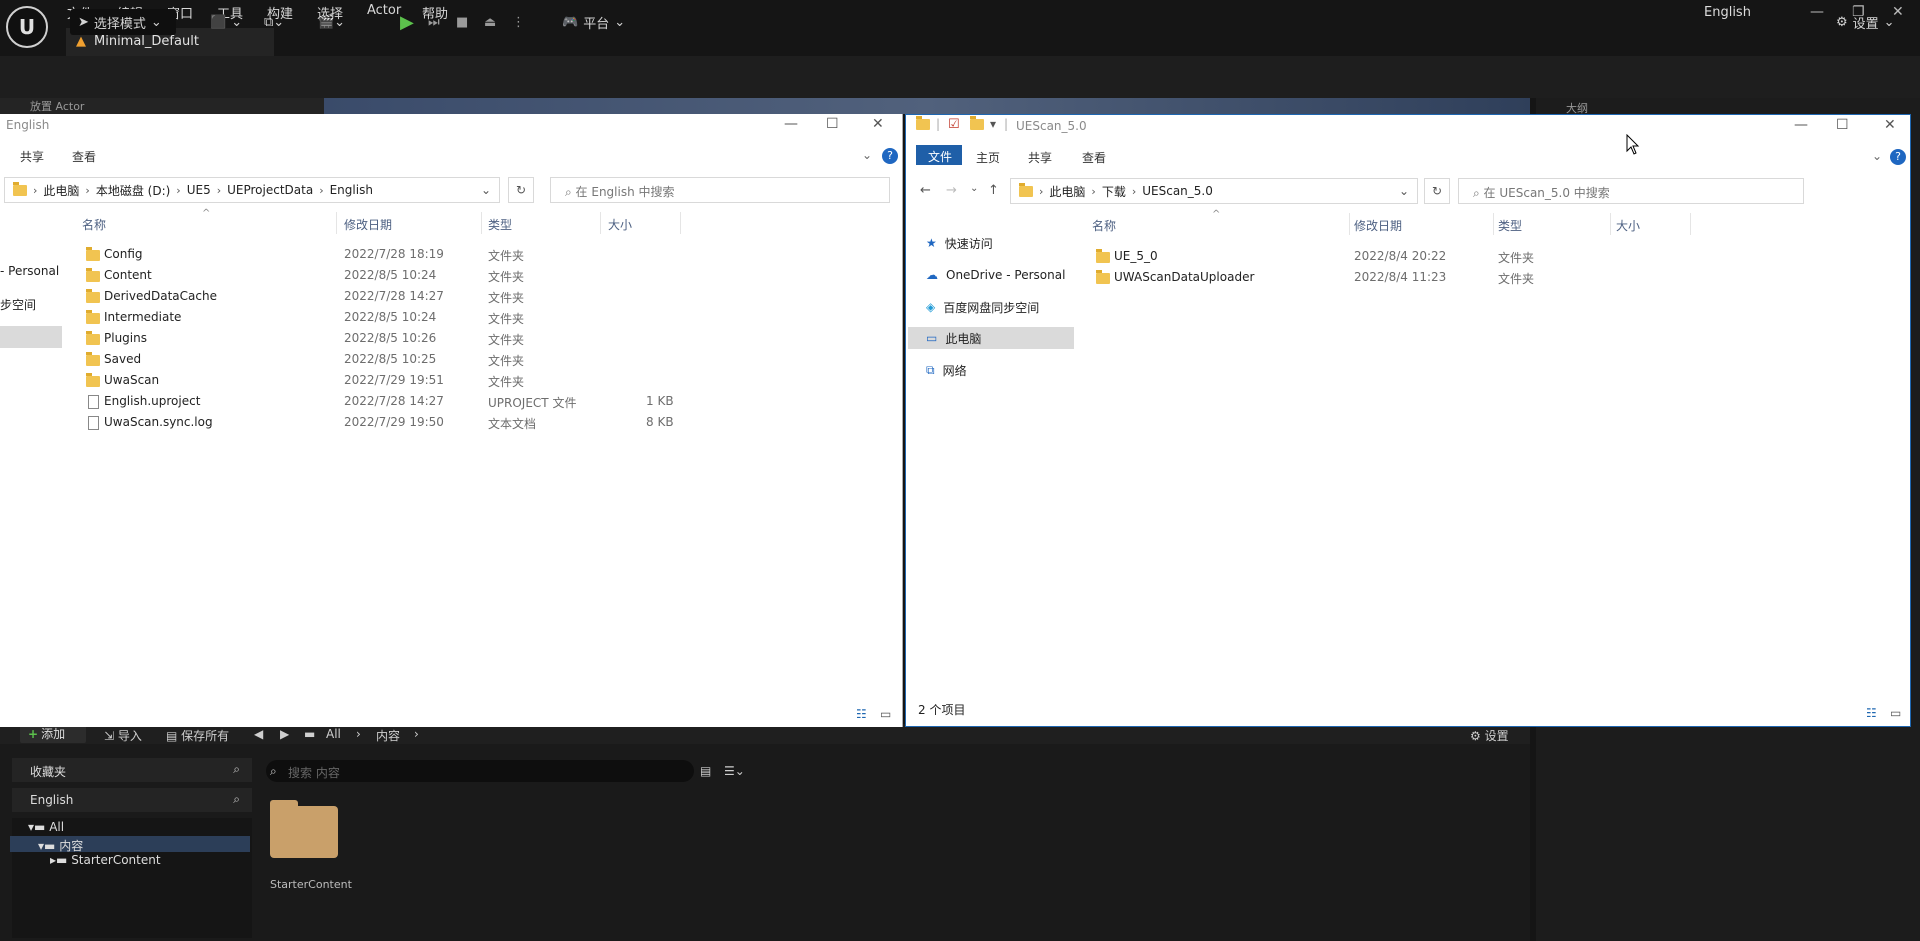 Image resolution: width=1920 pixels, height=941 pixels. I want to click on table-row: Saved 2022/8/5 10:25 文件夹, so click(350, 360).